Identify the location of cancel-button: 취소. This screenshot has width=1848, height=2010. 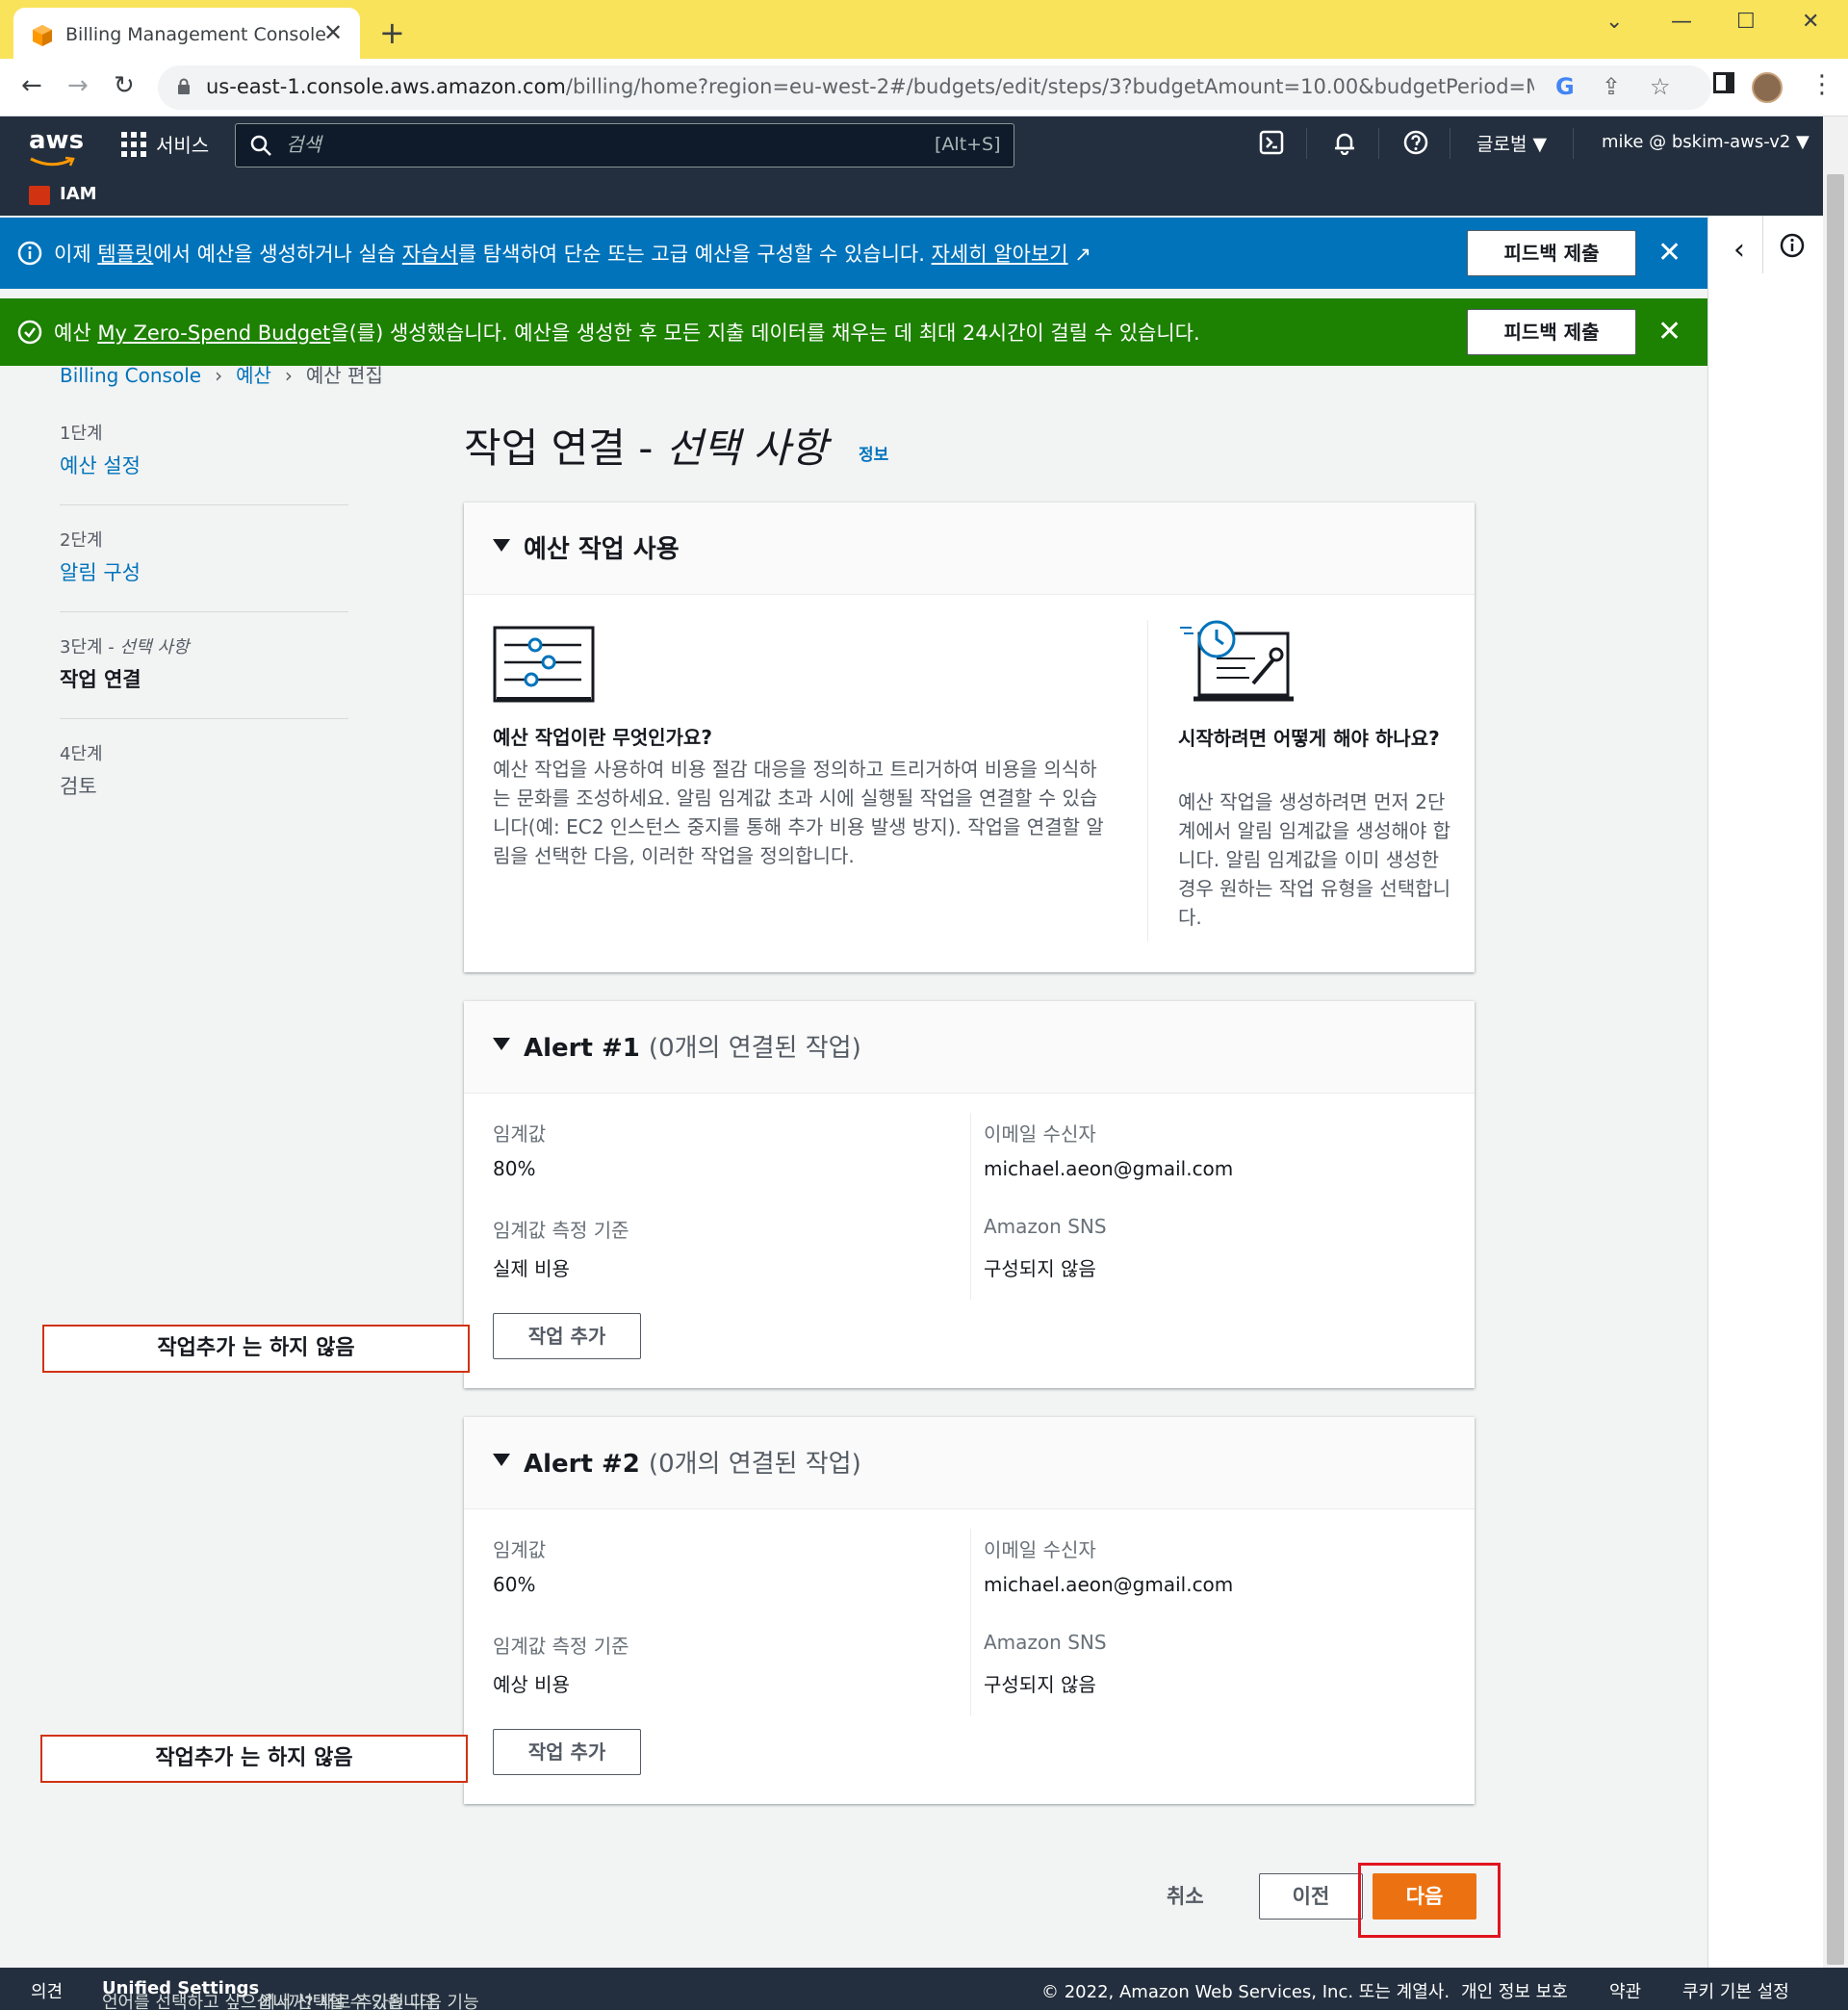
(1185, 1896).